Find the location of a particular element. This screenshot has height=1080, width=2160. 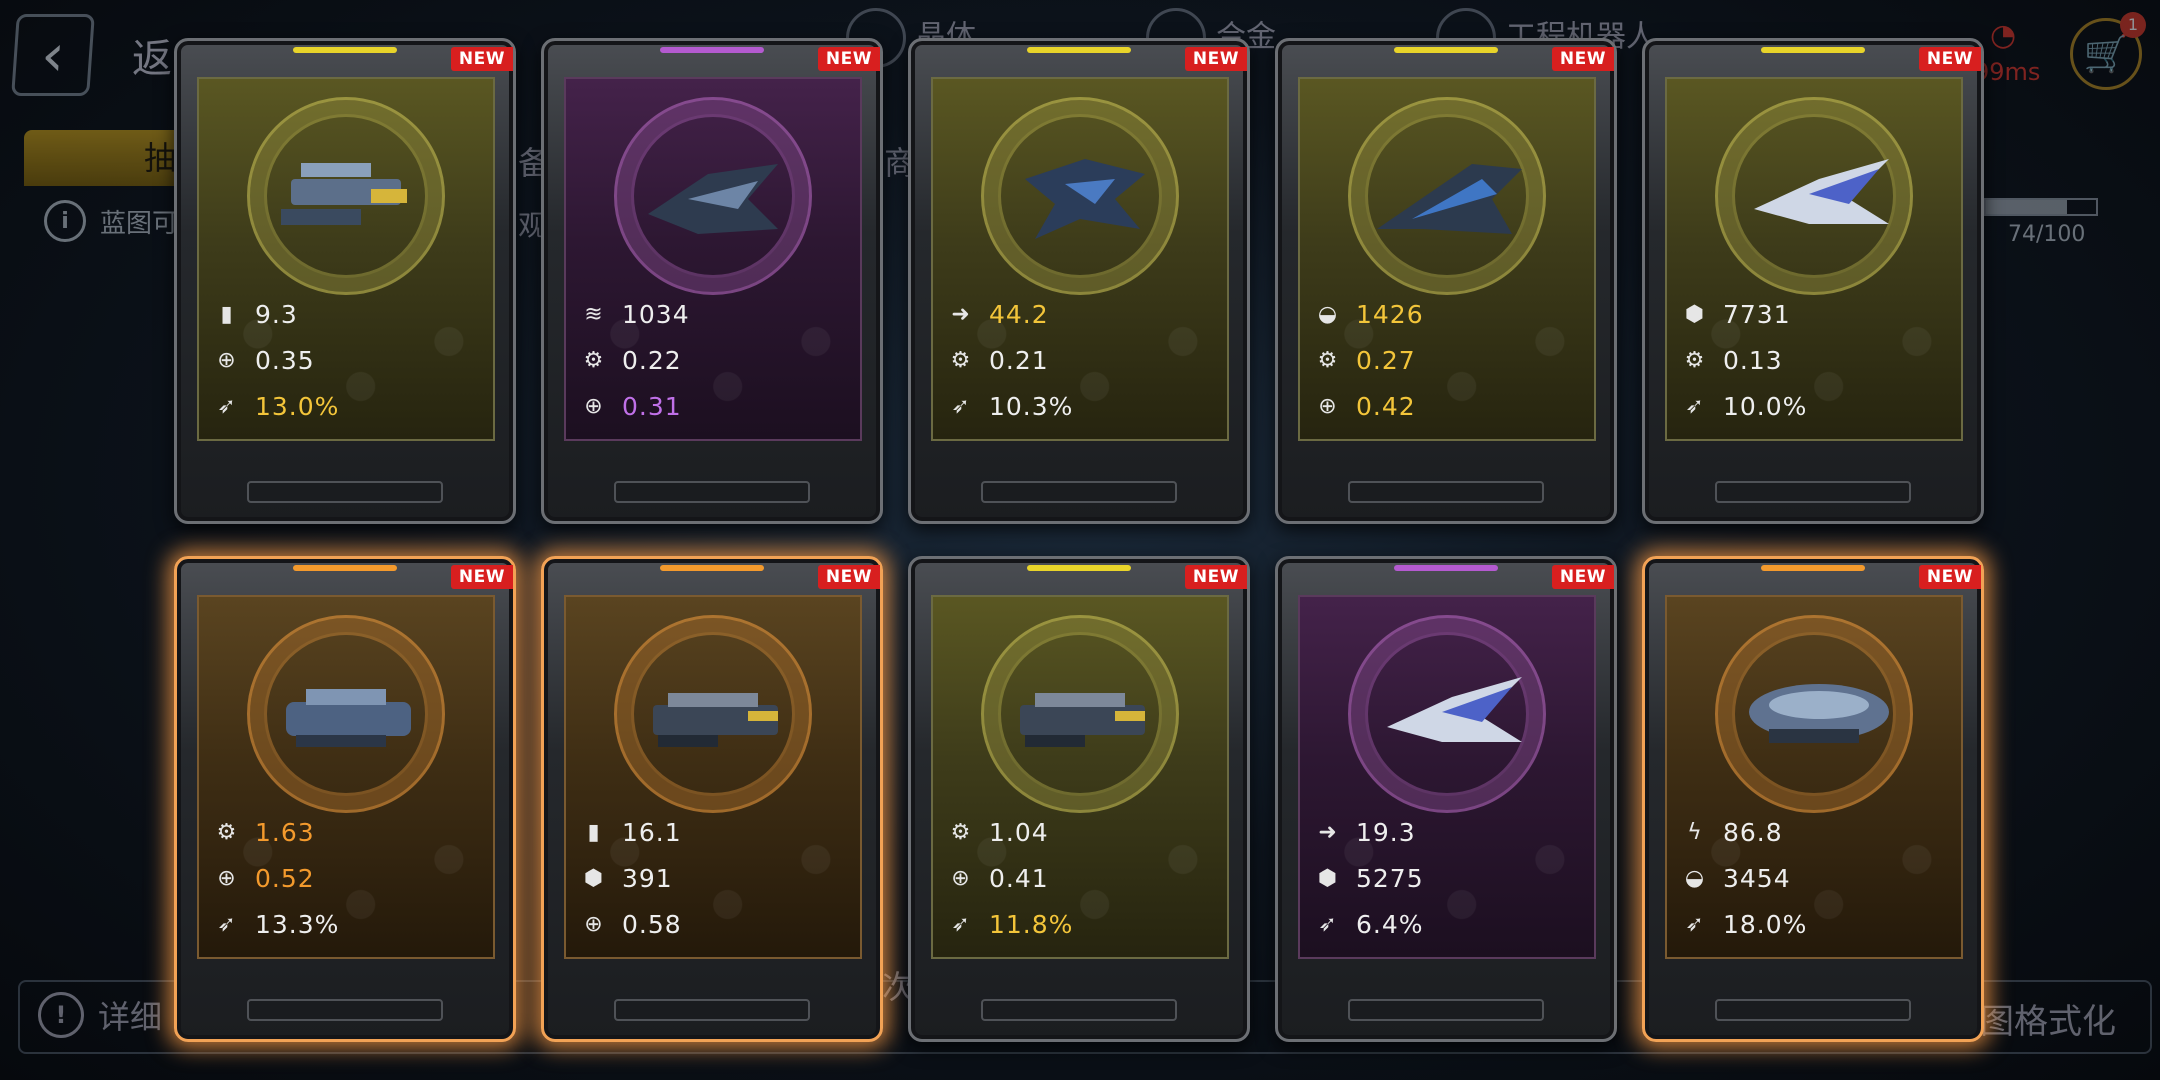

stat-value: 0.41 is located at coordinates (1019, 878).